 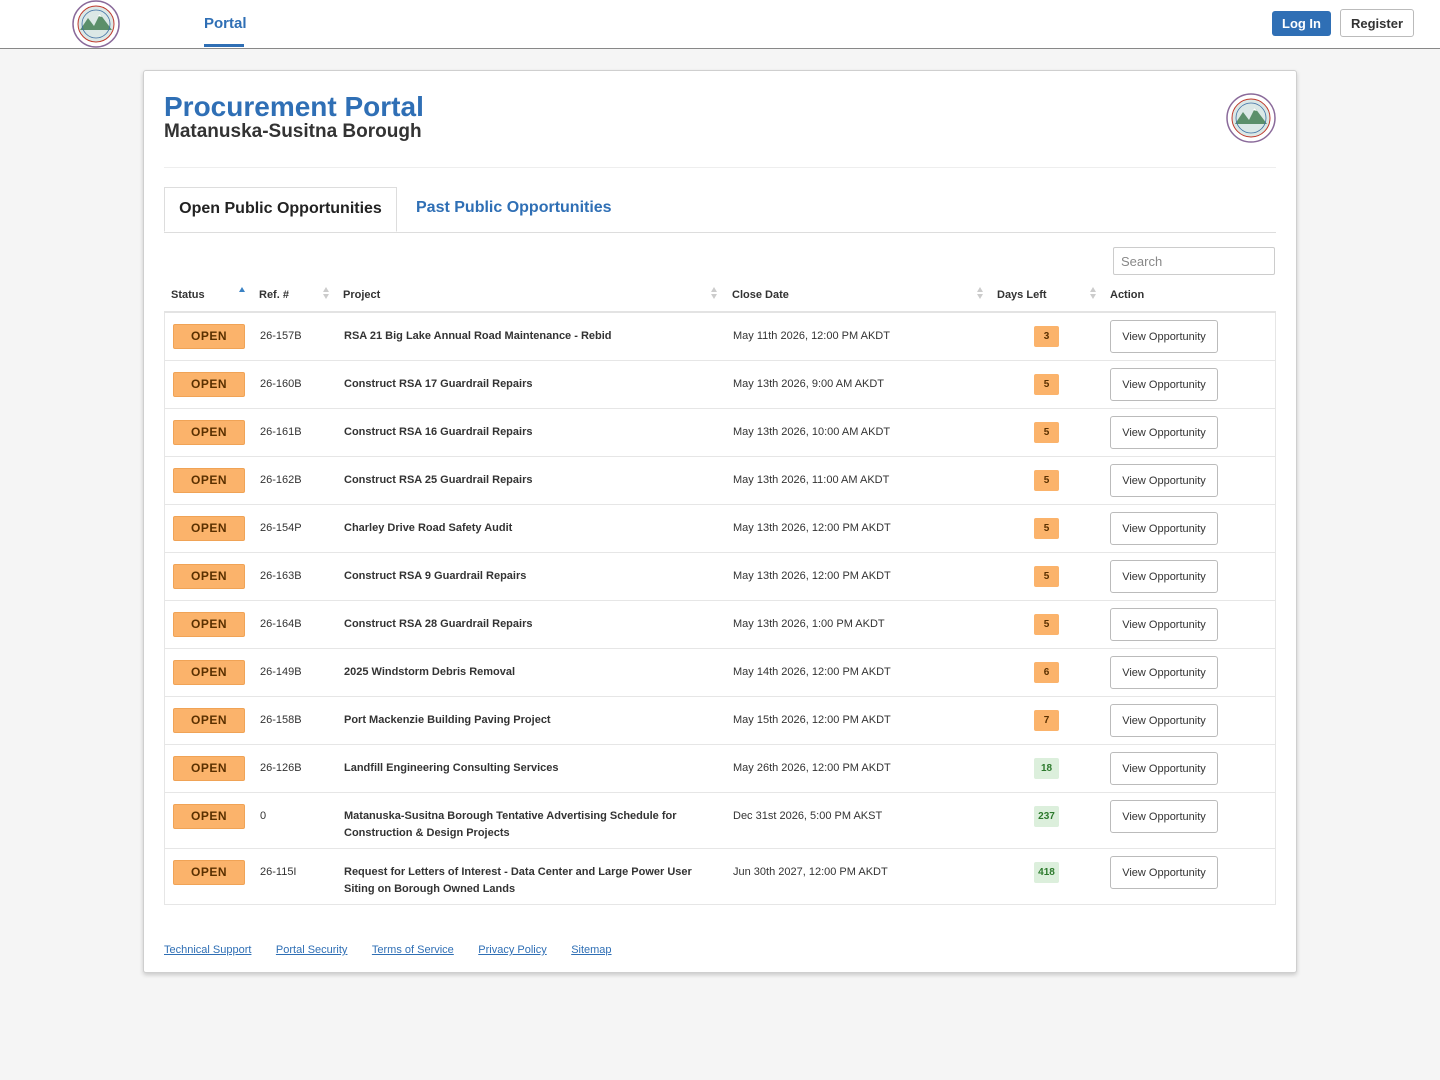 What do you see at coordinates (514, 209) in the screenshot?
I see `tab-past-public-opportunities: Past Public Opportunities` at bounding box center [514, 209].